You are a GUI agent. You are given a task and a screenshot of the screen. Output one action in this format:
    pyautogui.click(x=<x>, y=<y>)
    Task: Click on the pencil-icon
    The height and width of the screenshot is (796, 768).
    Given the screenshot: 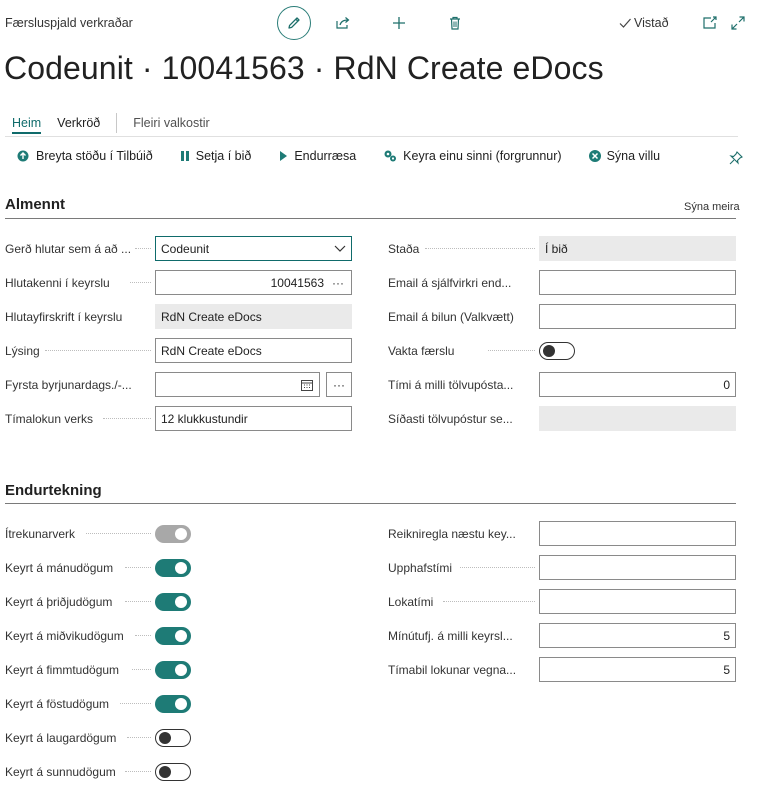 What is the action you would take?
    pyautogui.click(x=294, y=23)
    